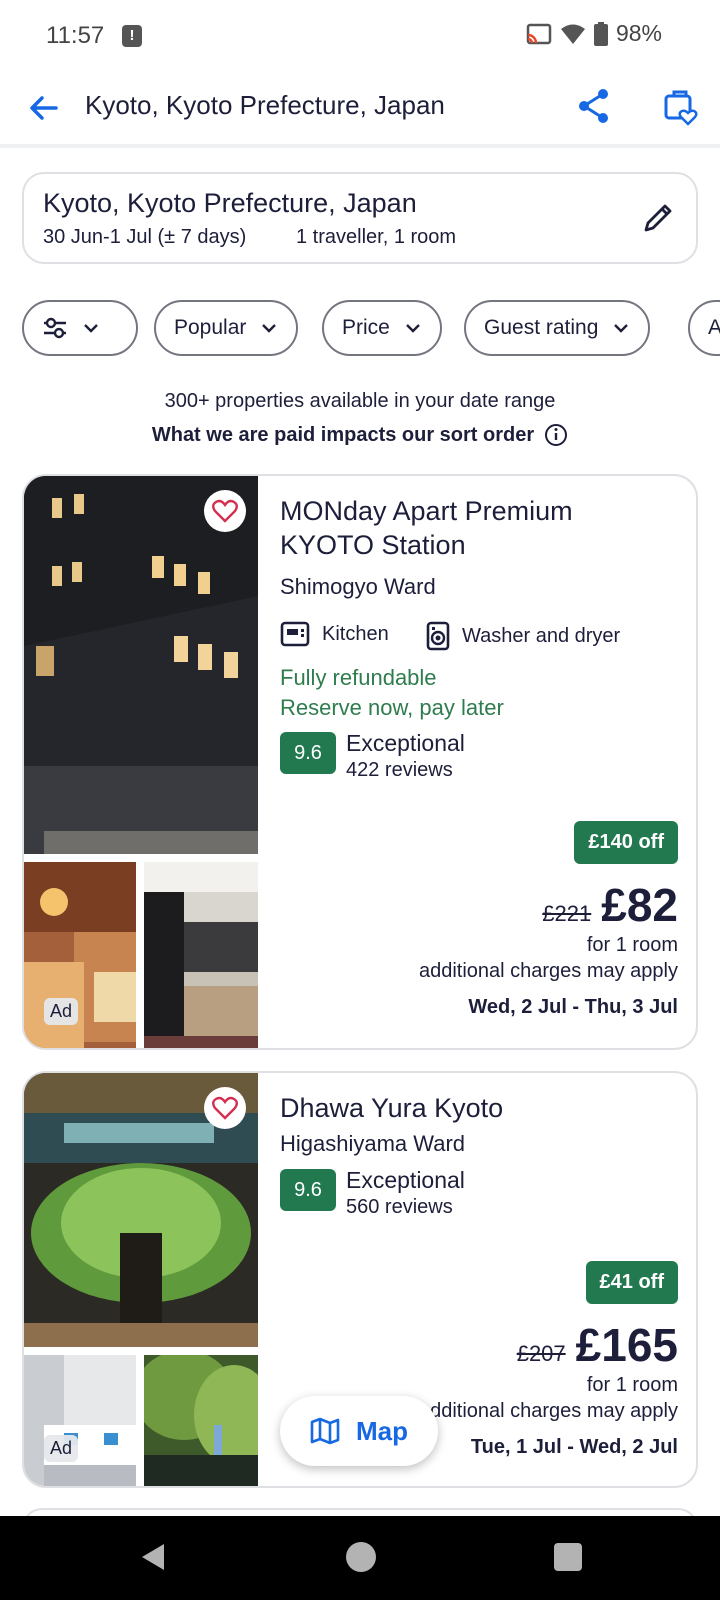 The image size is (720, 1600). I want to click on filter-chips: Popular Price Guest rating A, so click(371, 329).